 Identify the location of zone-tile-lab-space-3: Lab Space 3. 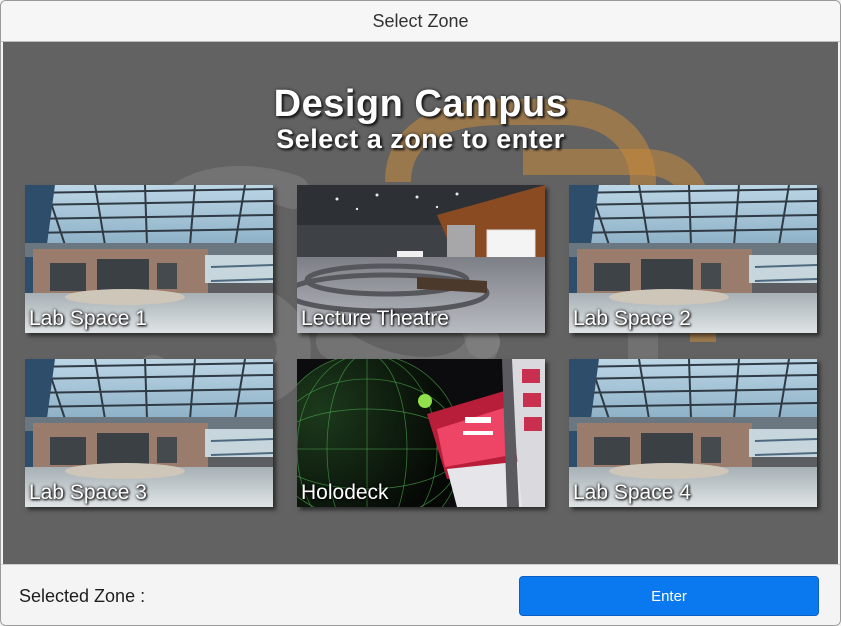
(149, 433).